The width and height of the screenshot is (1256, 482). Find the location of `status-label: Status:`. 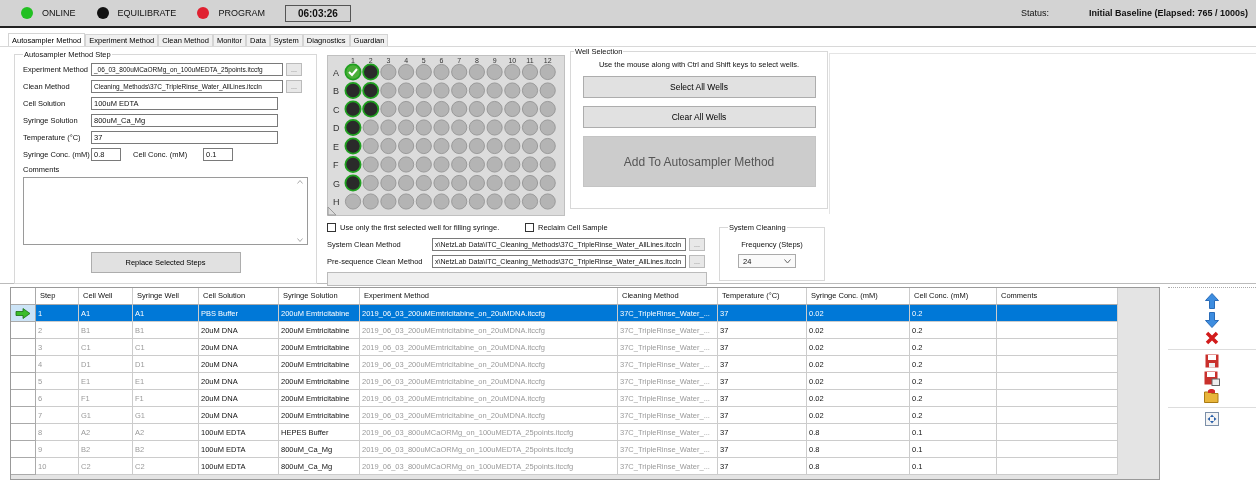

status-label: Status: is located at coordinates (1034, 13).